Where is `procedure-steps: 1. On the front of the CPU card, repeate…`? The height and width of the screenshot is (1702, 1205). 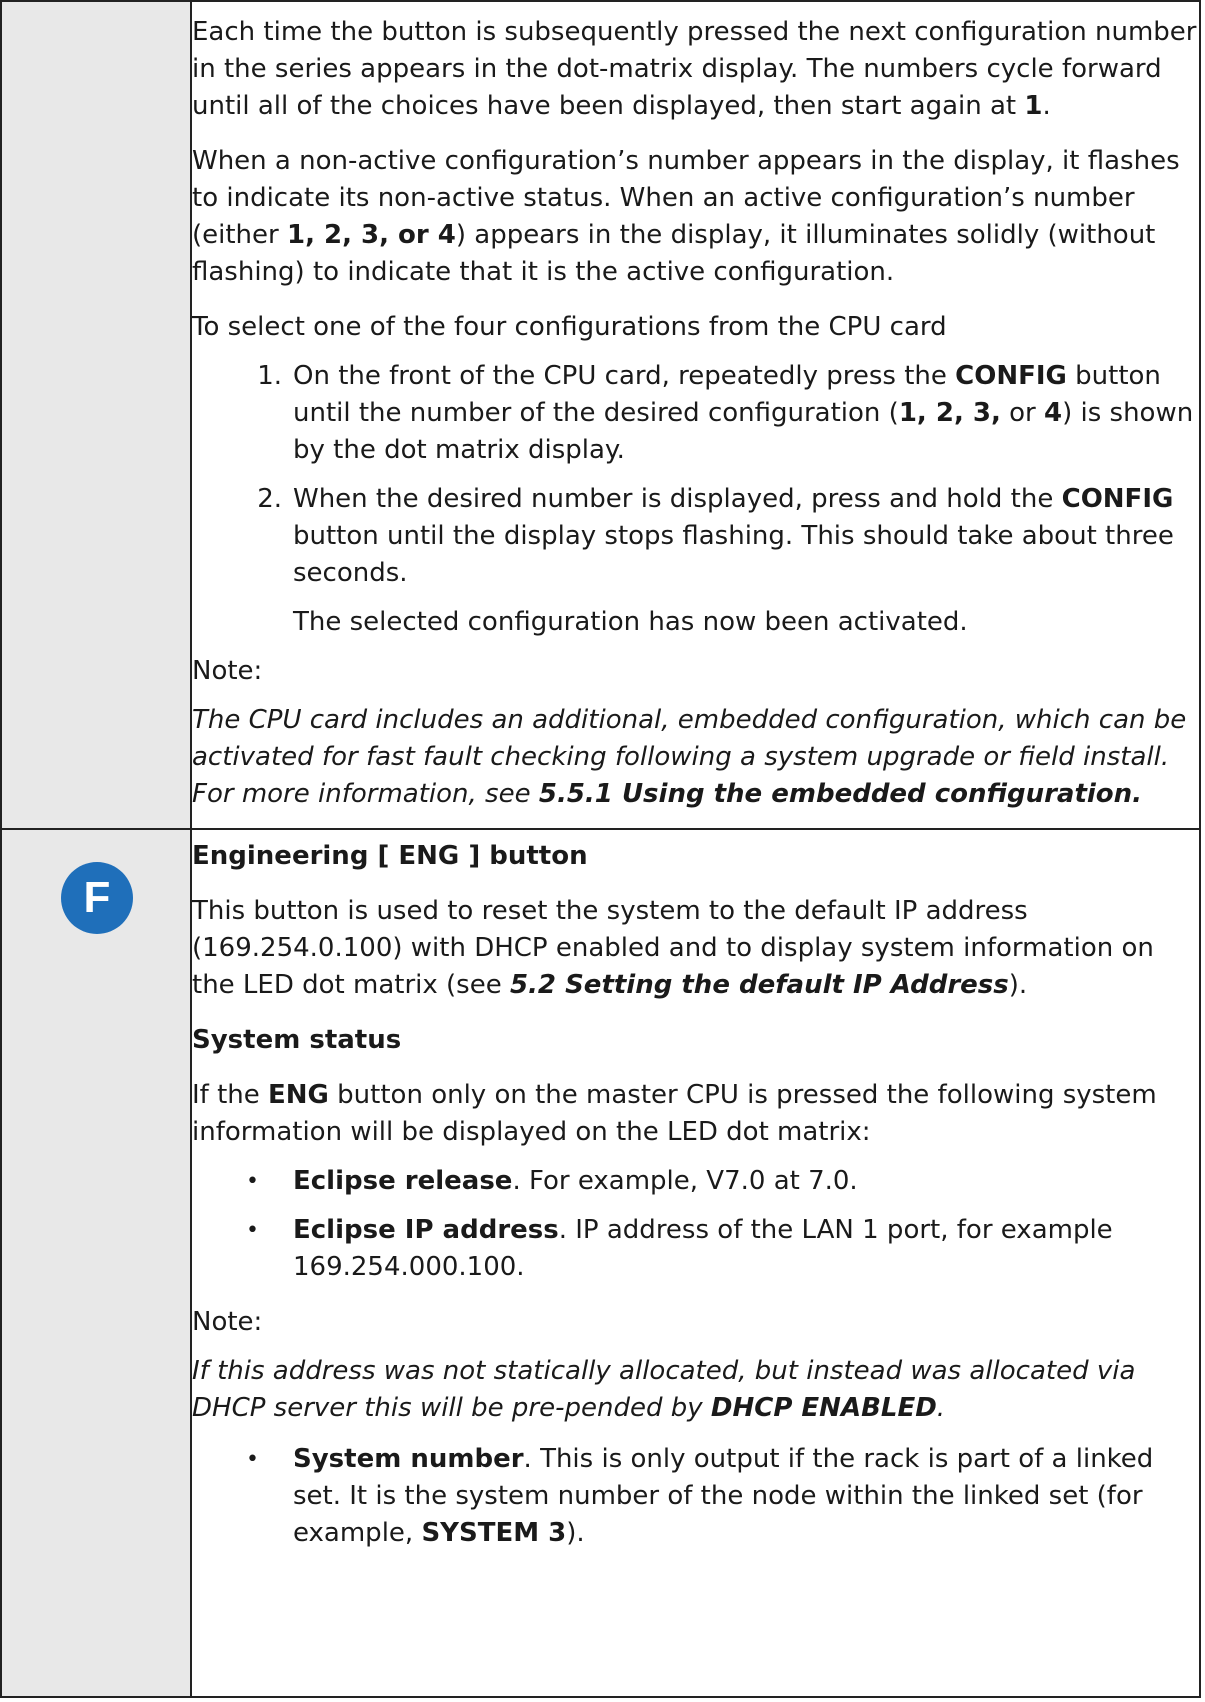
procedure-steps: 1. On the front of the CPU card, repeate… is located at coordinates (695, 475).